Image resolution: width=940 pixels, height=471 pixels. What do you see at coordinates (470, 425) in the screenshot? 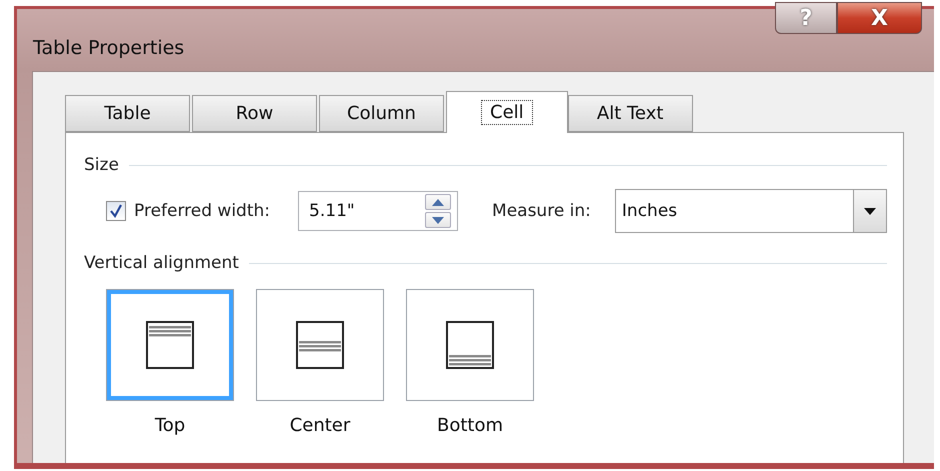
I see `option-label: Bottom` at bounding box center [470, 425].